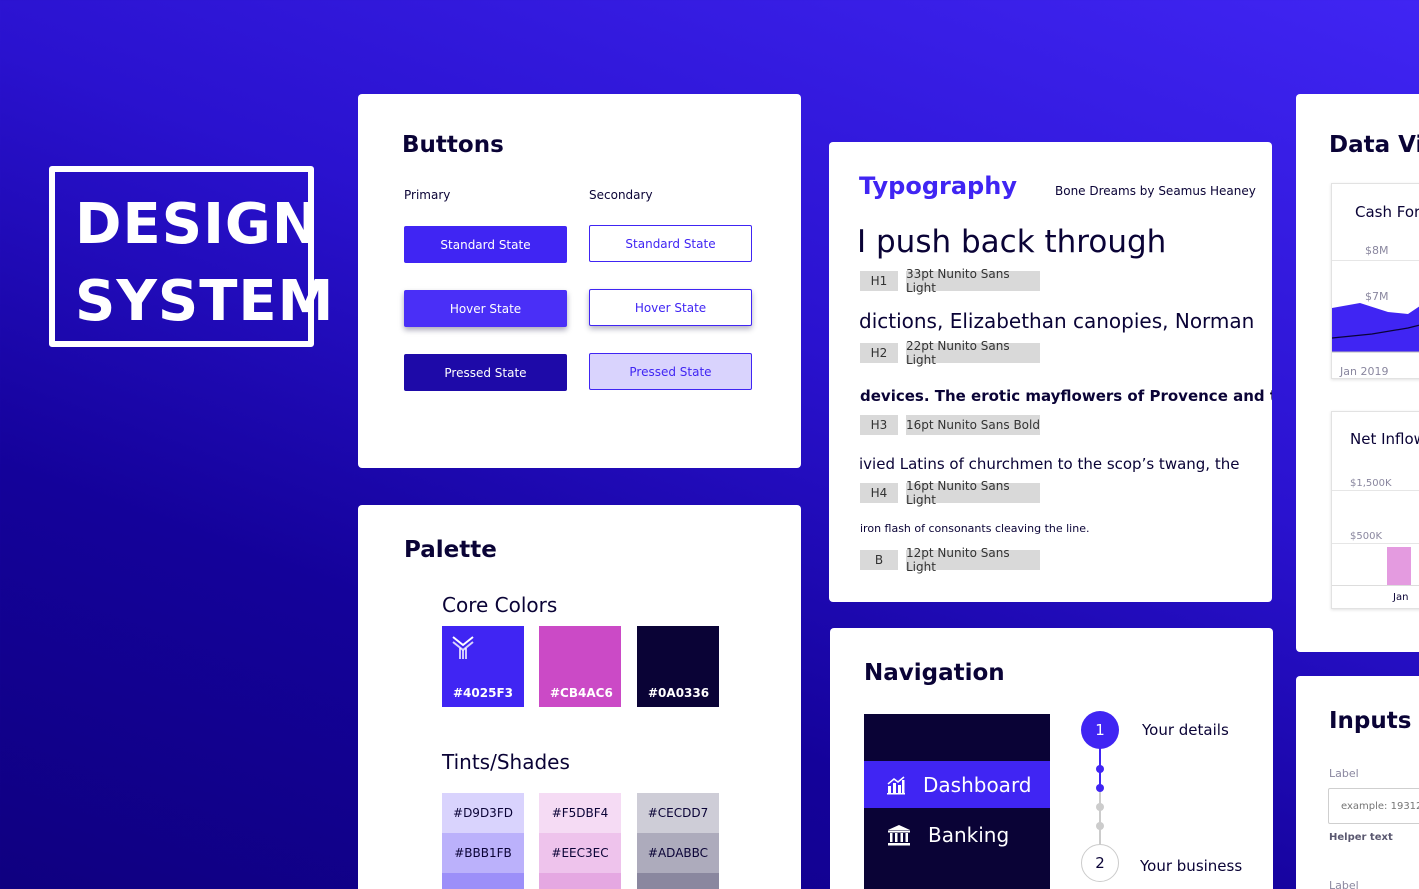  I want to click on cash-area-chart, so click(1375, 328).